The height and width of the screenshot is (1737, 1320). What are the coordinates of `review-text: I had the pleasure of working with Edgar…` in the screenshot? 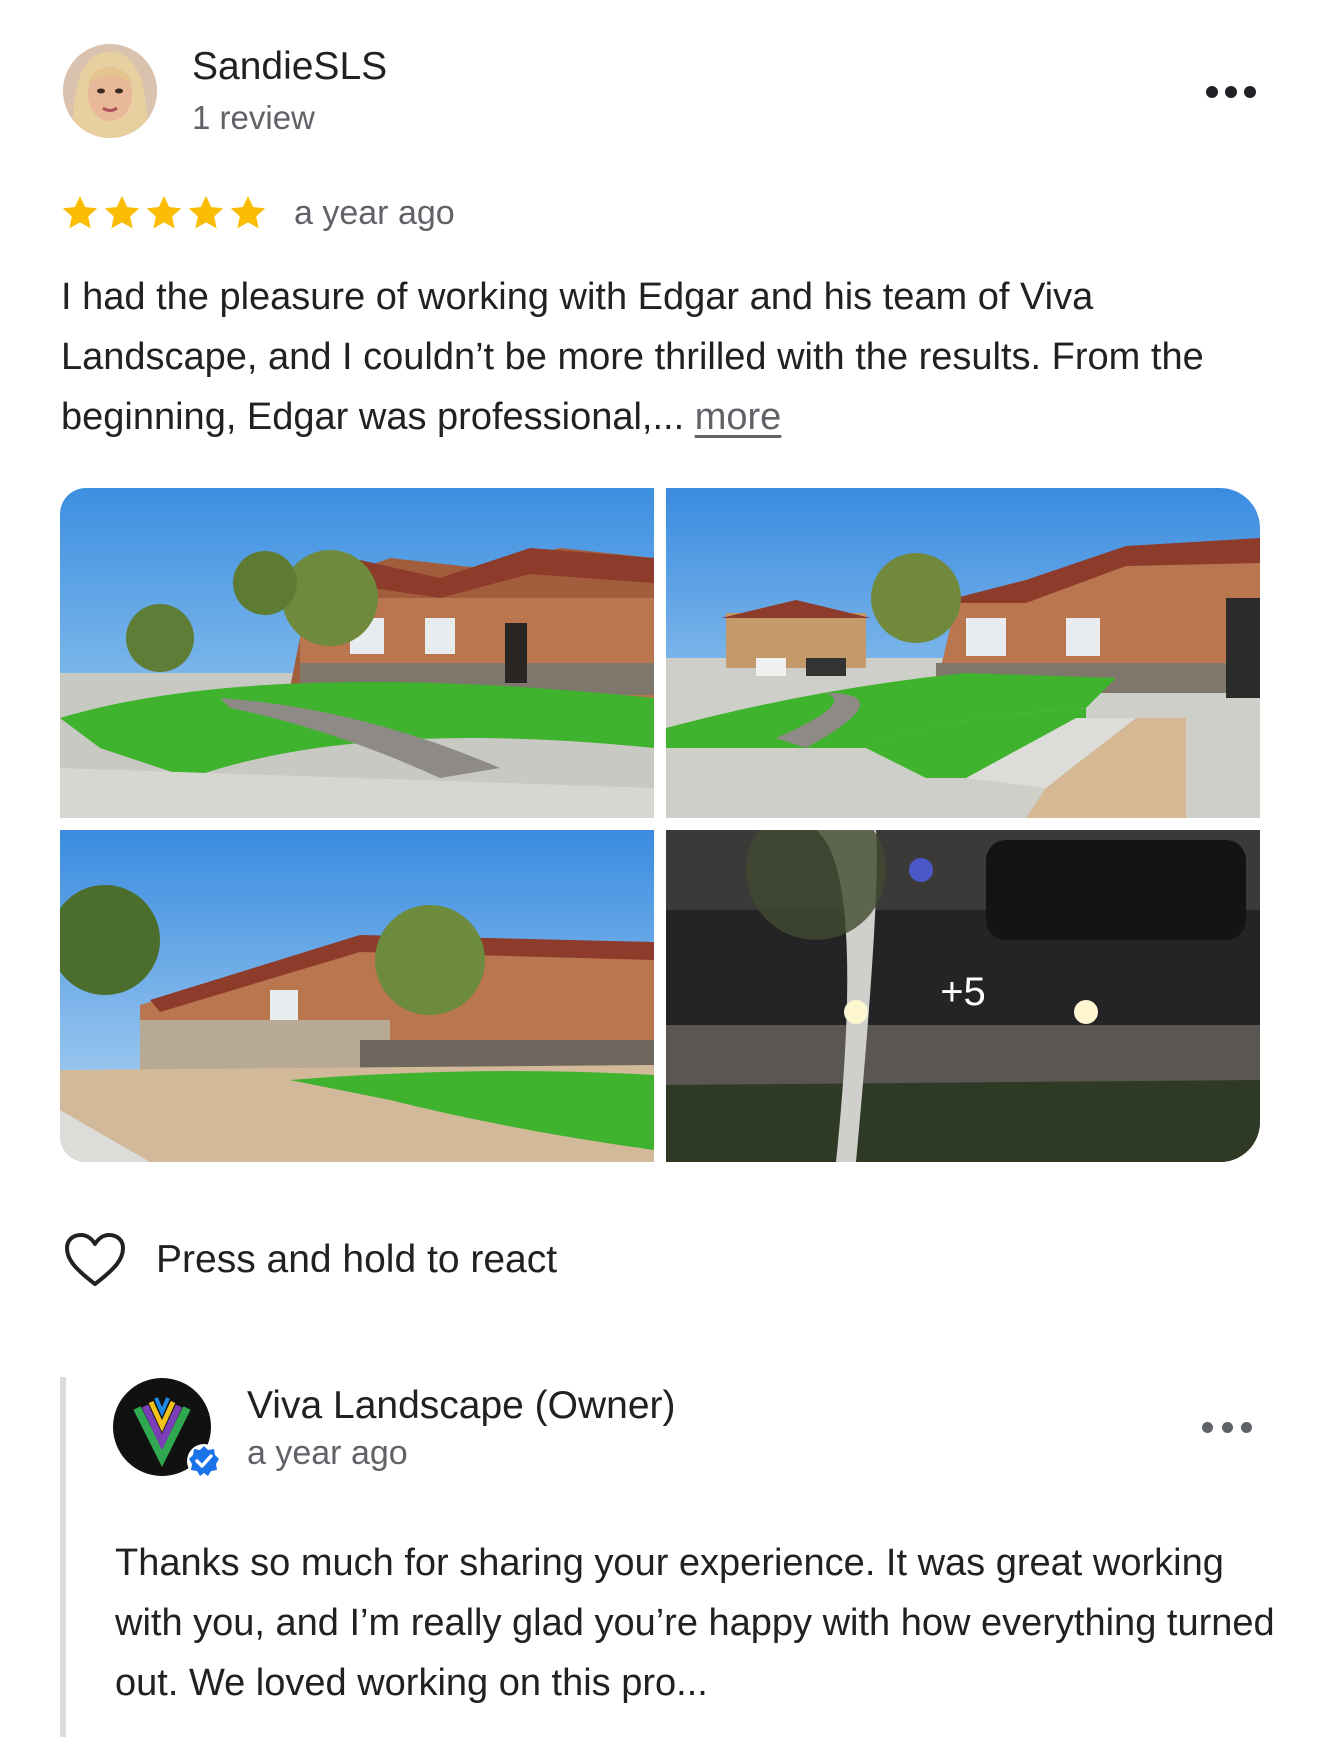 It's located at (661, 357).